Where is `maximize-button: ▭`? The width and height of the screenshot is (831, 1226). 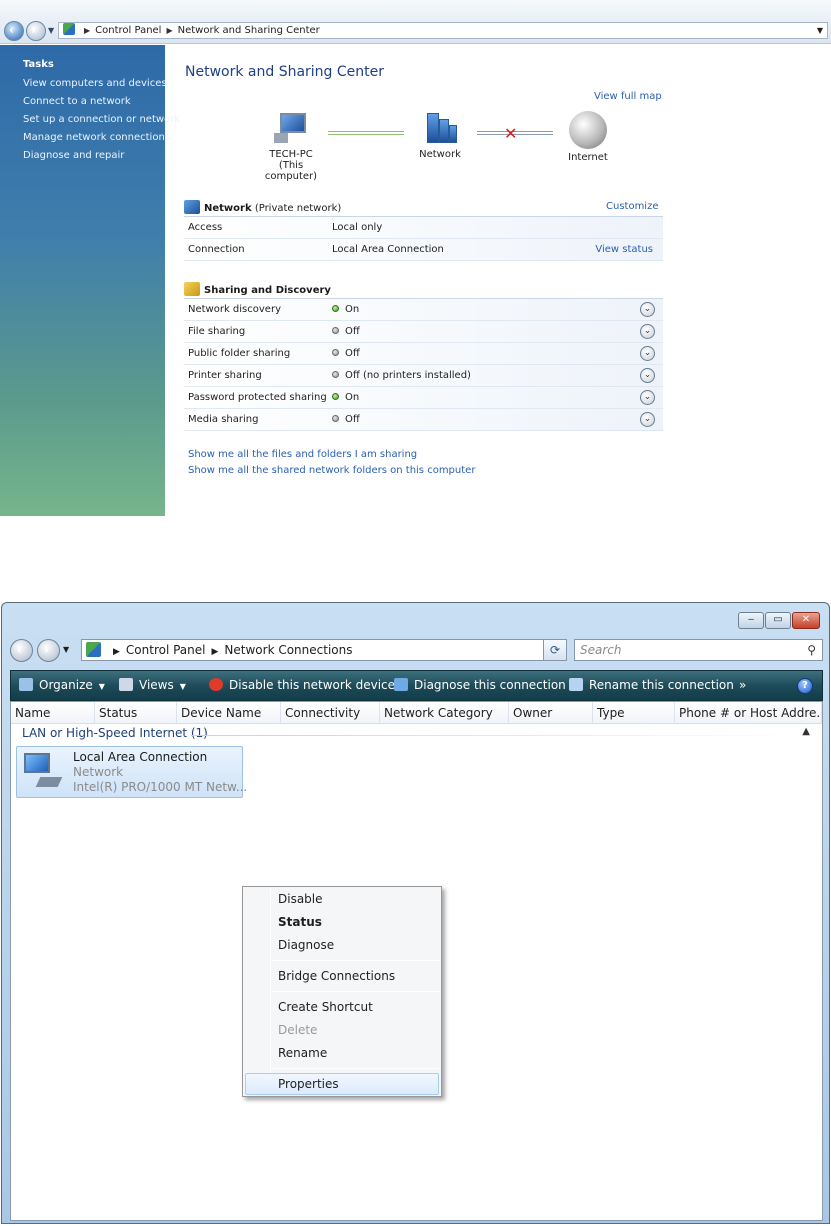 maximize-button: ▭ is located at coordinates (778, 620).